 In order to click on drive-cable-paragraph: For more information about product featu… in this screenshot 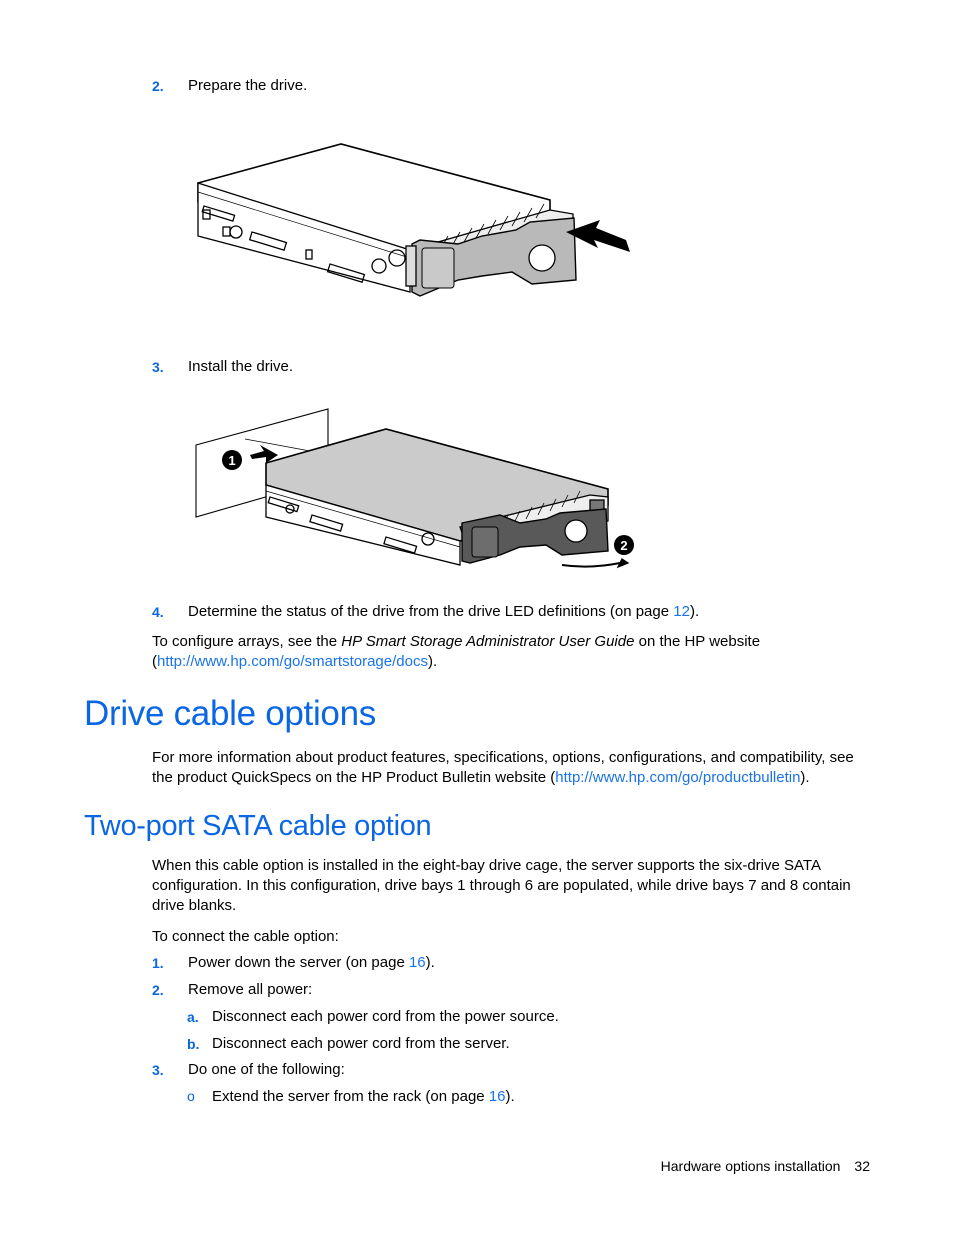, I will do `click(517, 768)`.